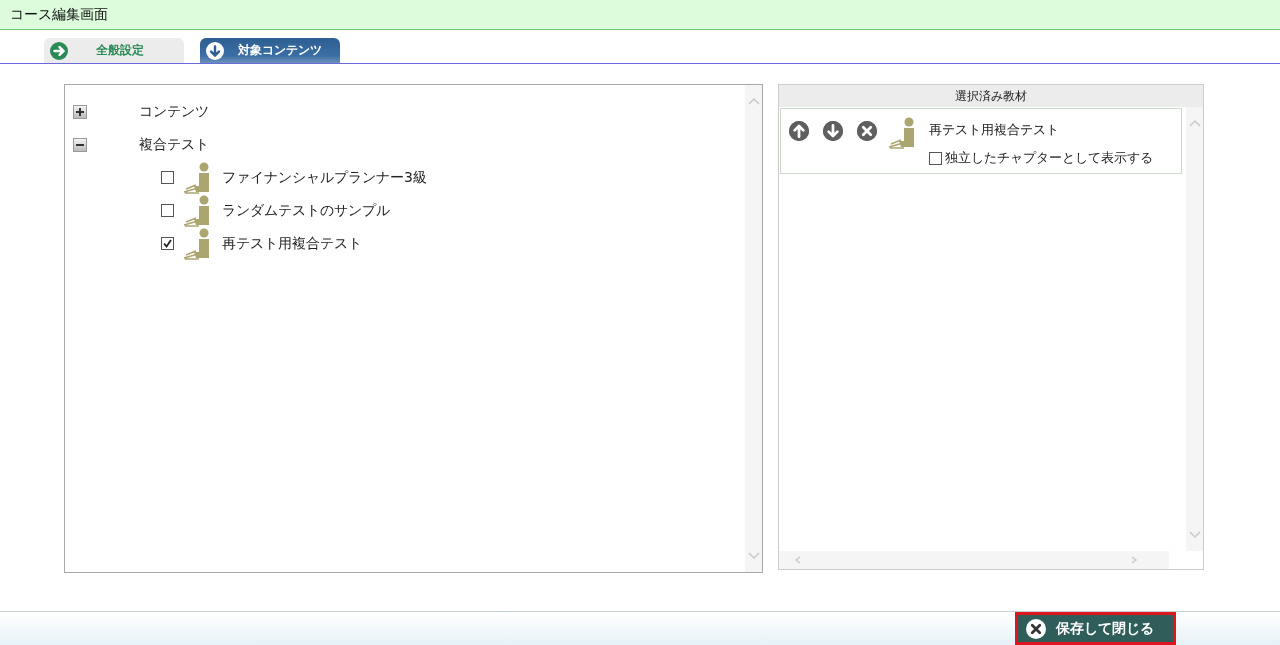 This screenshot has width=1280, height=645. I want to click on check-icon, so click(167, 243).